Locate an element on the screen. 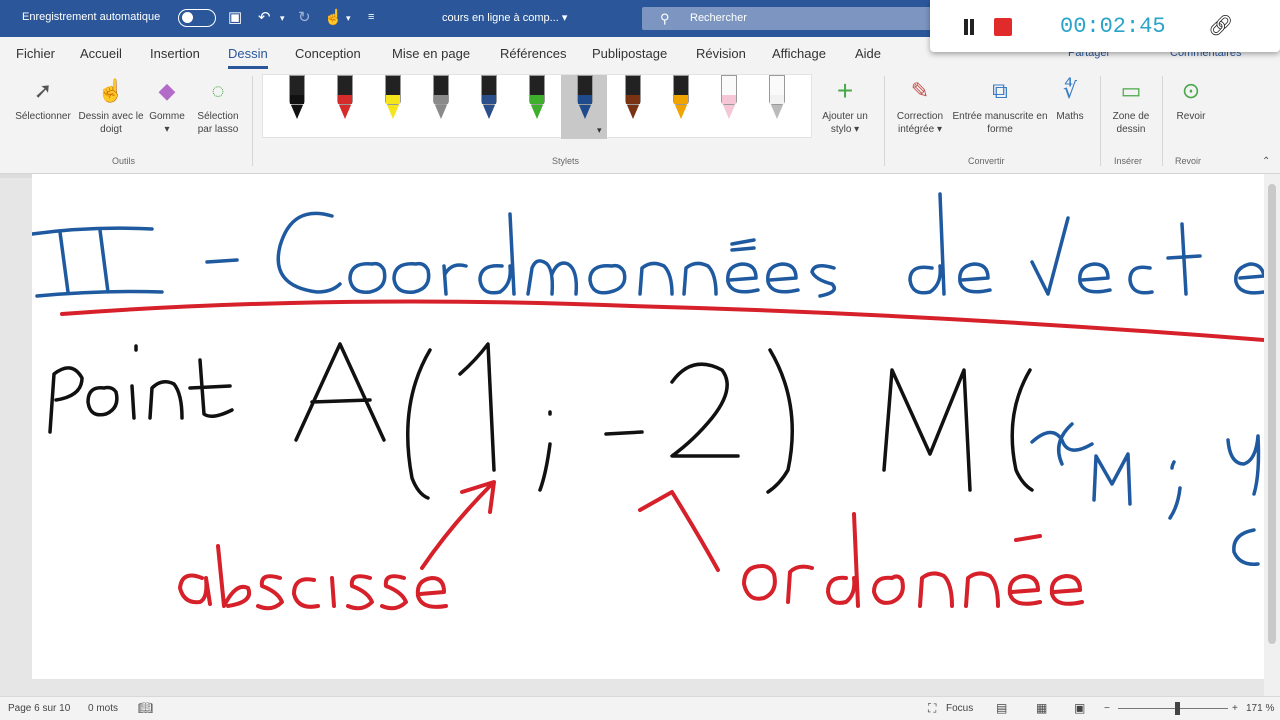  ink-to-shape-button: ⧉ Entrée manuscrite en forme is located at coordinates (1000, 106).